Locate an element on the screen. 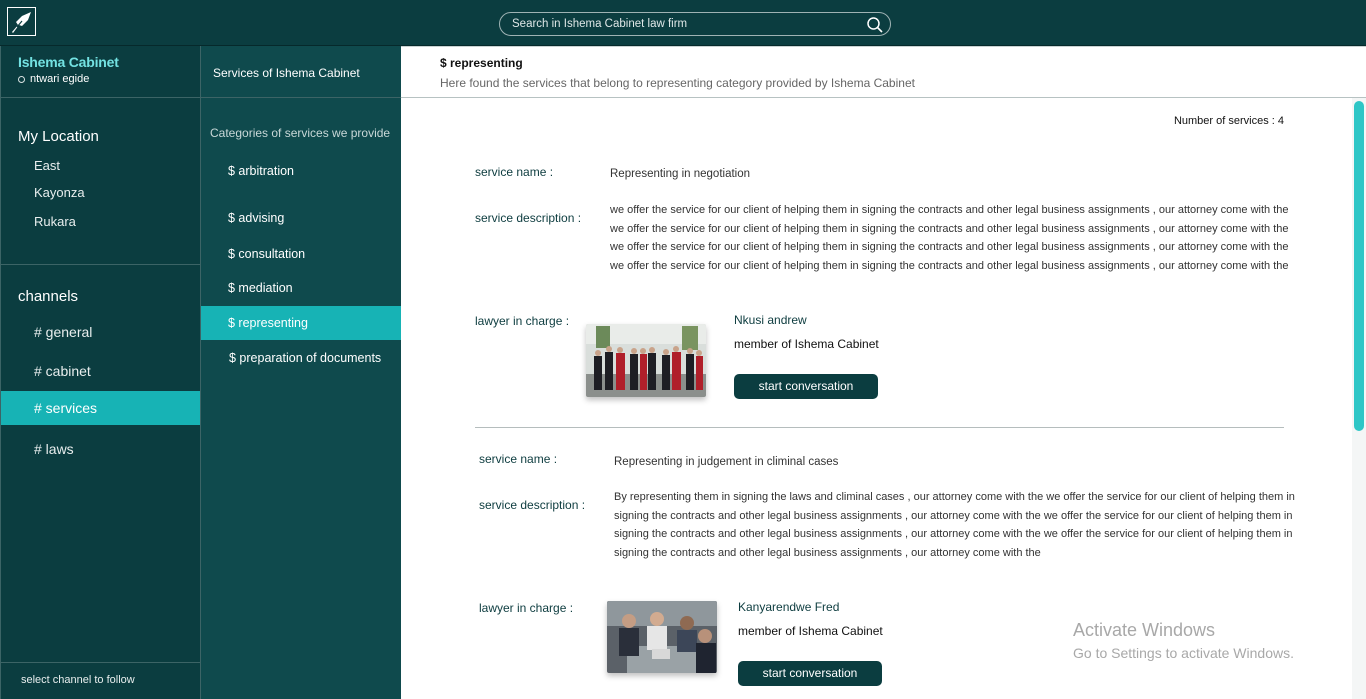 This screenshot has height=699, width=1366. workspace-name: Ishema Cabinet is located at coordinates (68, 62).